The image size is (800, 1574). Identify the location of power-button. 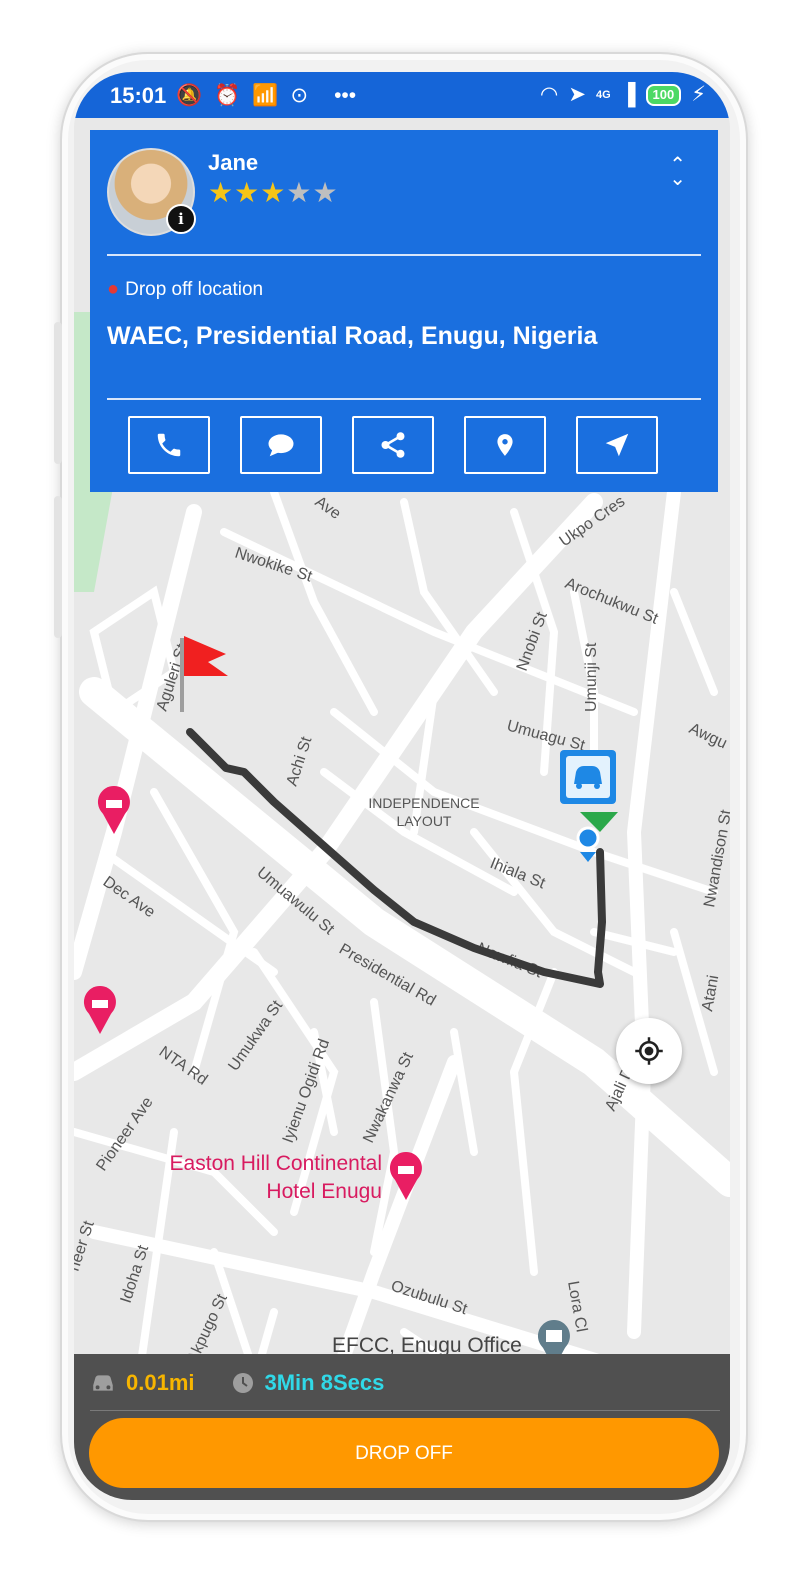
(58, 567).